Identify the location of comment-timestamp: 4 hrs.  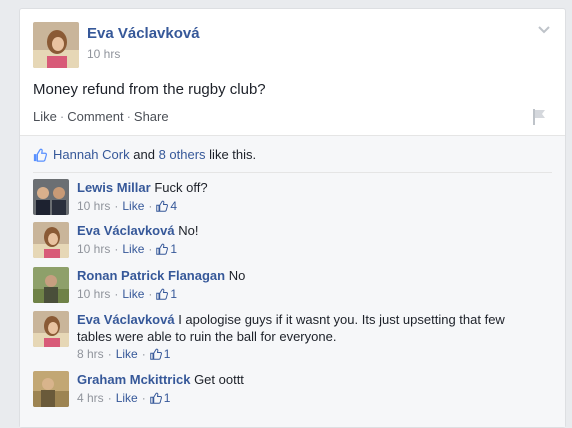
(90, 398).